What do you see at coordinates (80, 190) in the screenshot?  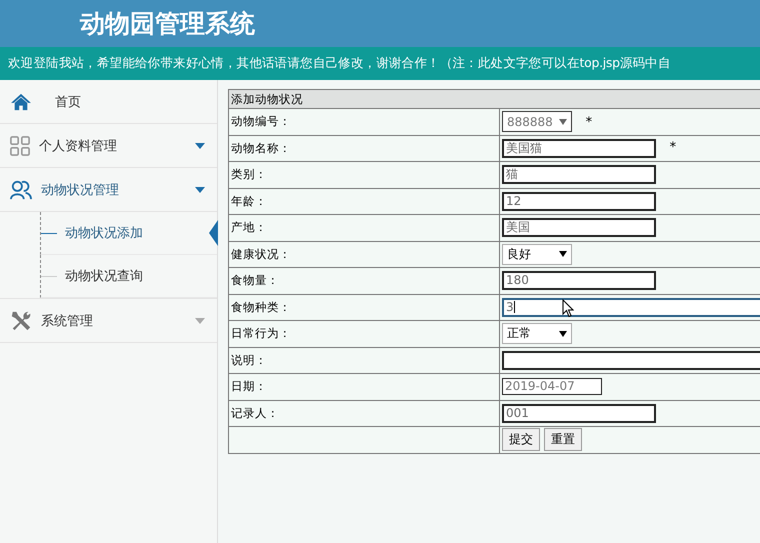 I see `sidebar-label: 动物状况管理` at bounding box center [80, 190].